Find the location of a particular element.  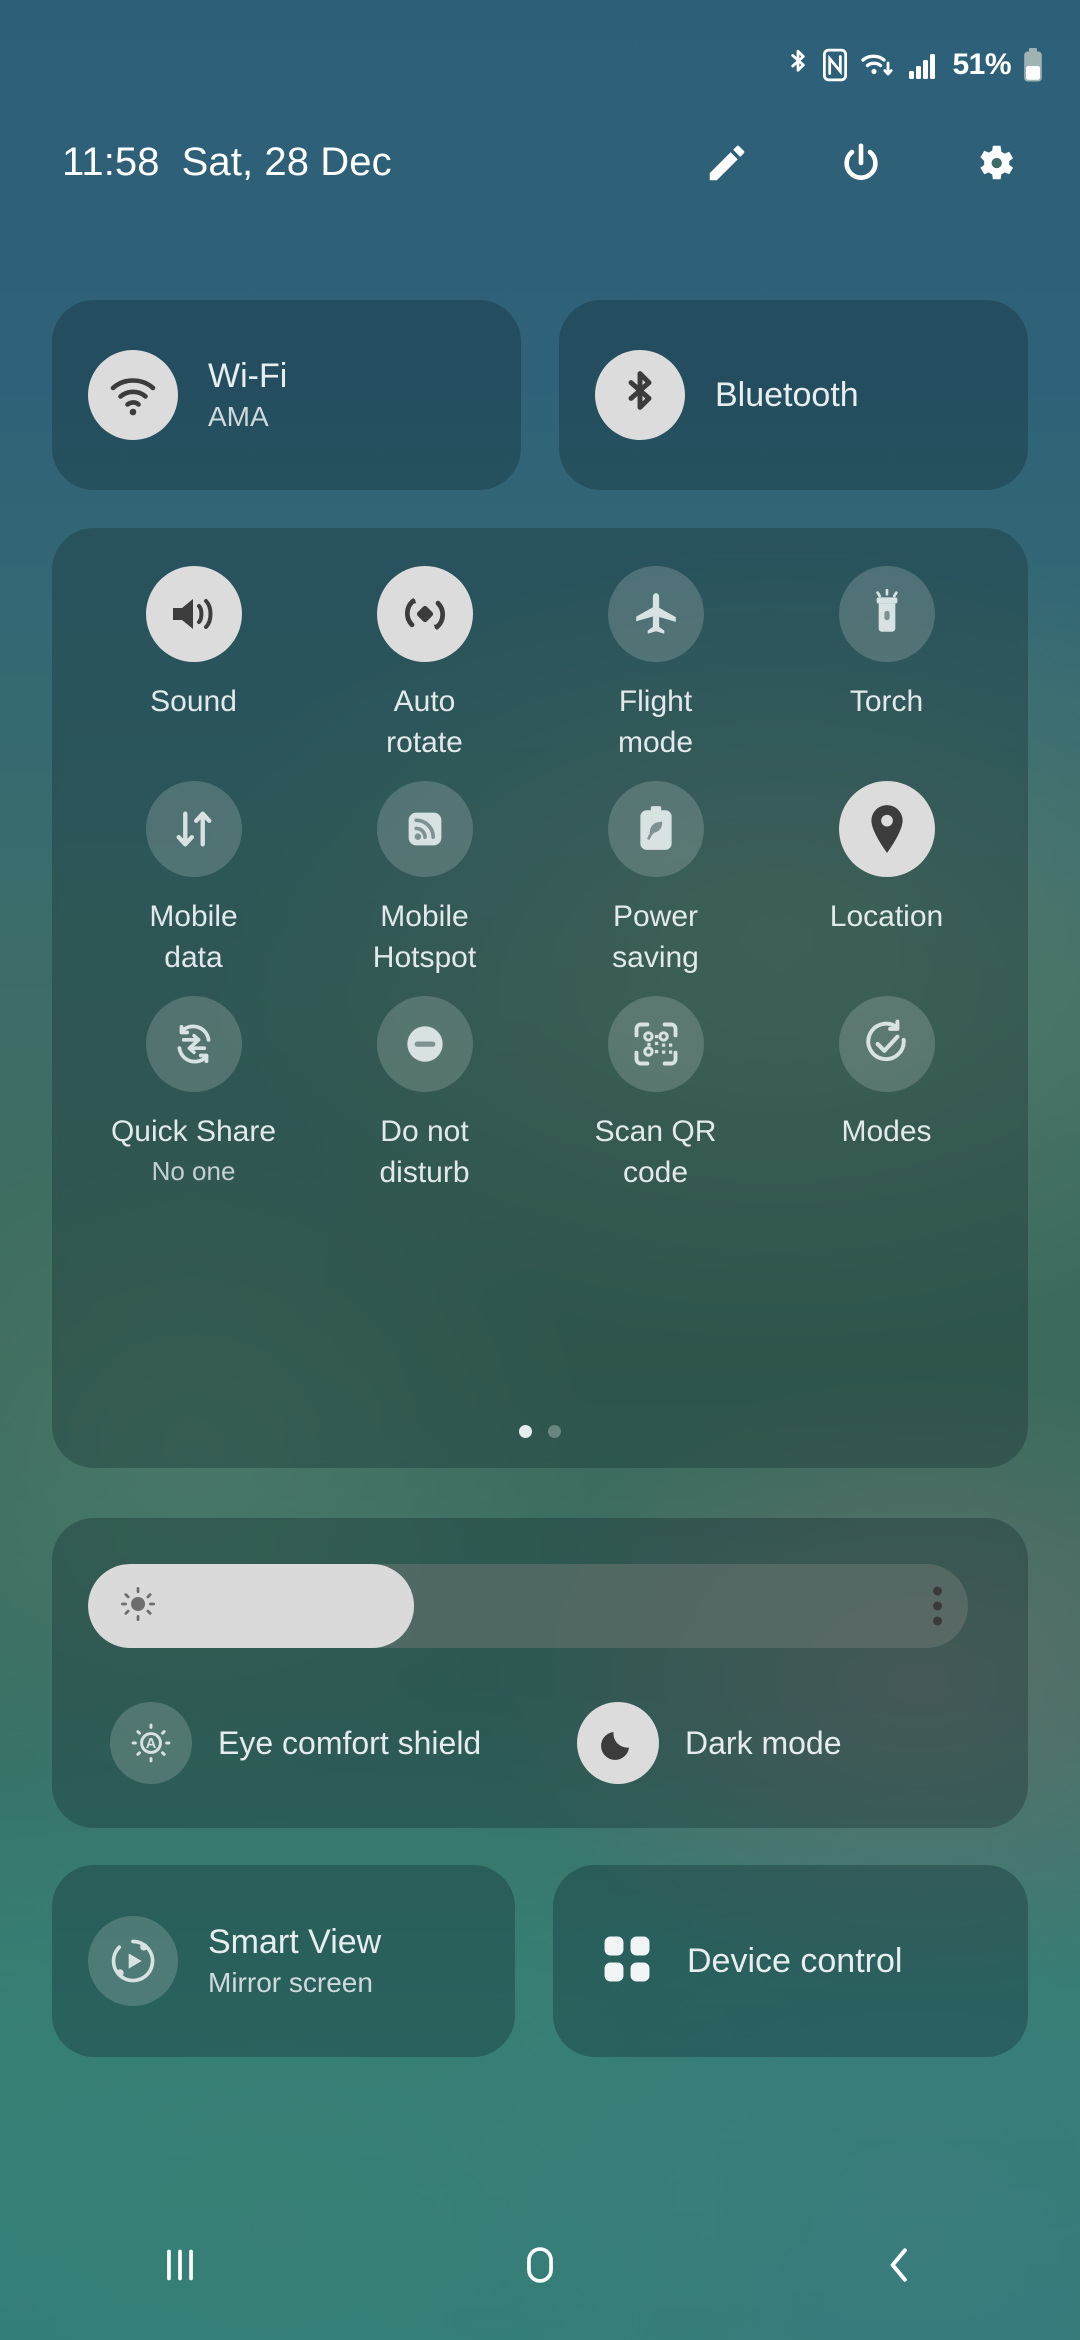

toggle-auto-rotate: Auto rotate is located at coordinates (424, 664).